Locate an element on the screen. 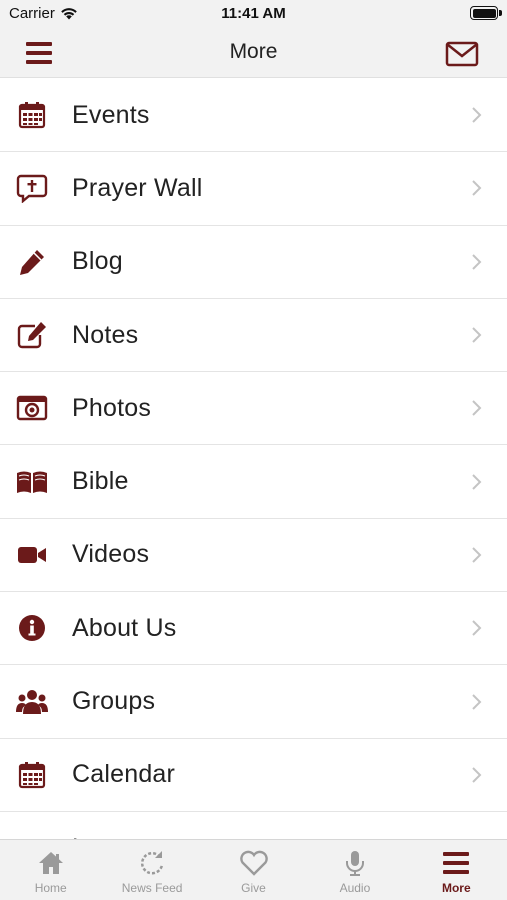  edit-note-icon is located at coordinates (32, 335).